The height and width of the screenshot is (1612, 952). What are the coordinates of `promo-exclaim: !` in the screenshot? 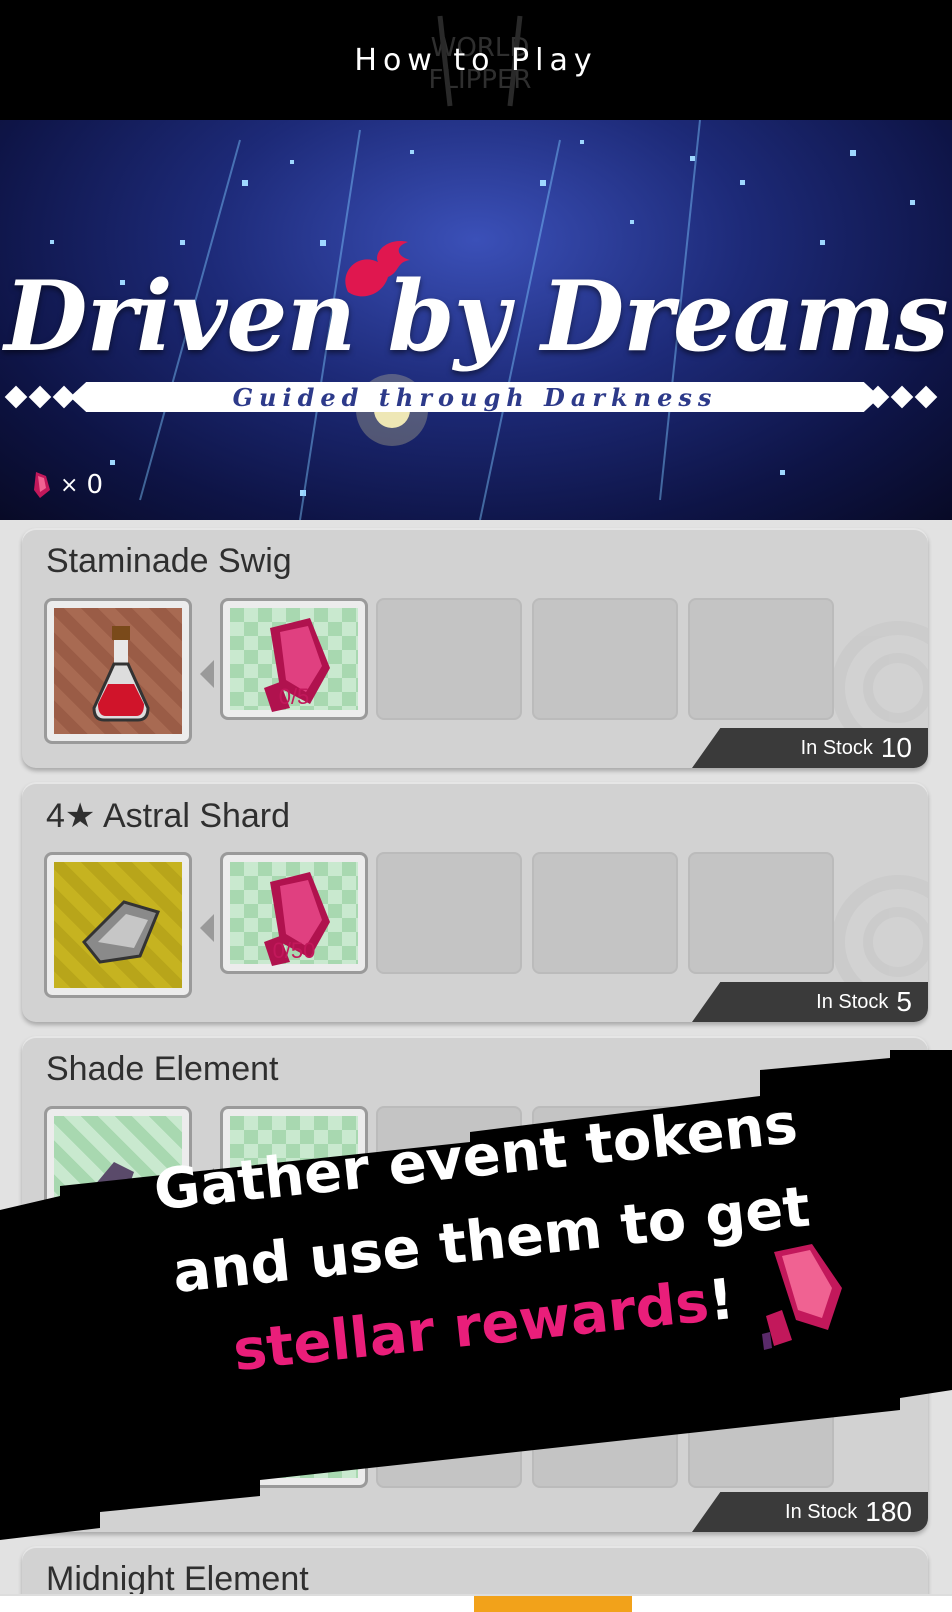 It's located at (721, 1300).